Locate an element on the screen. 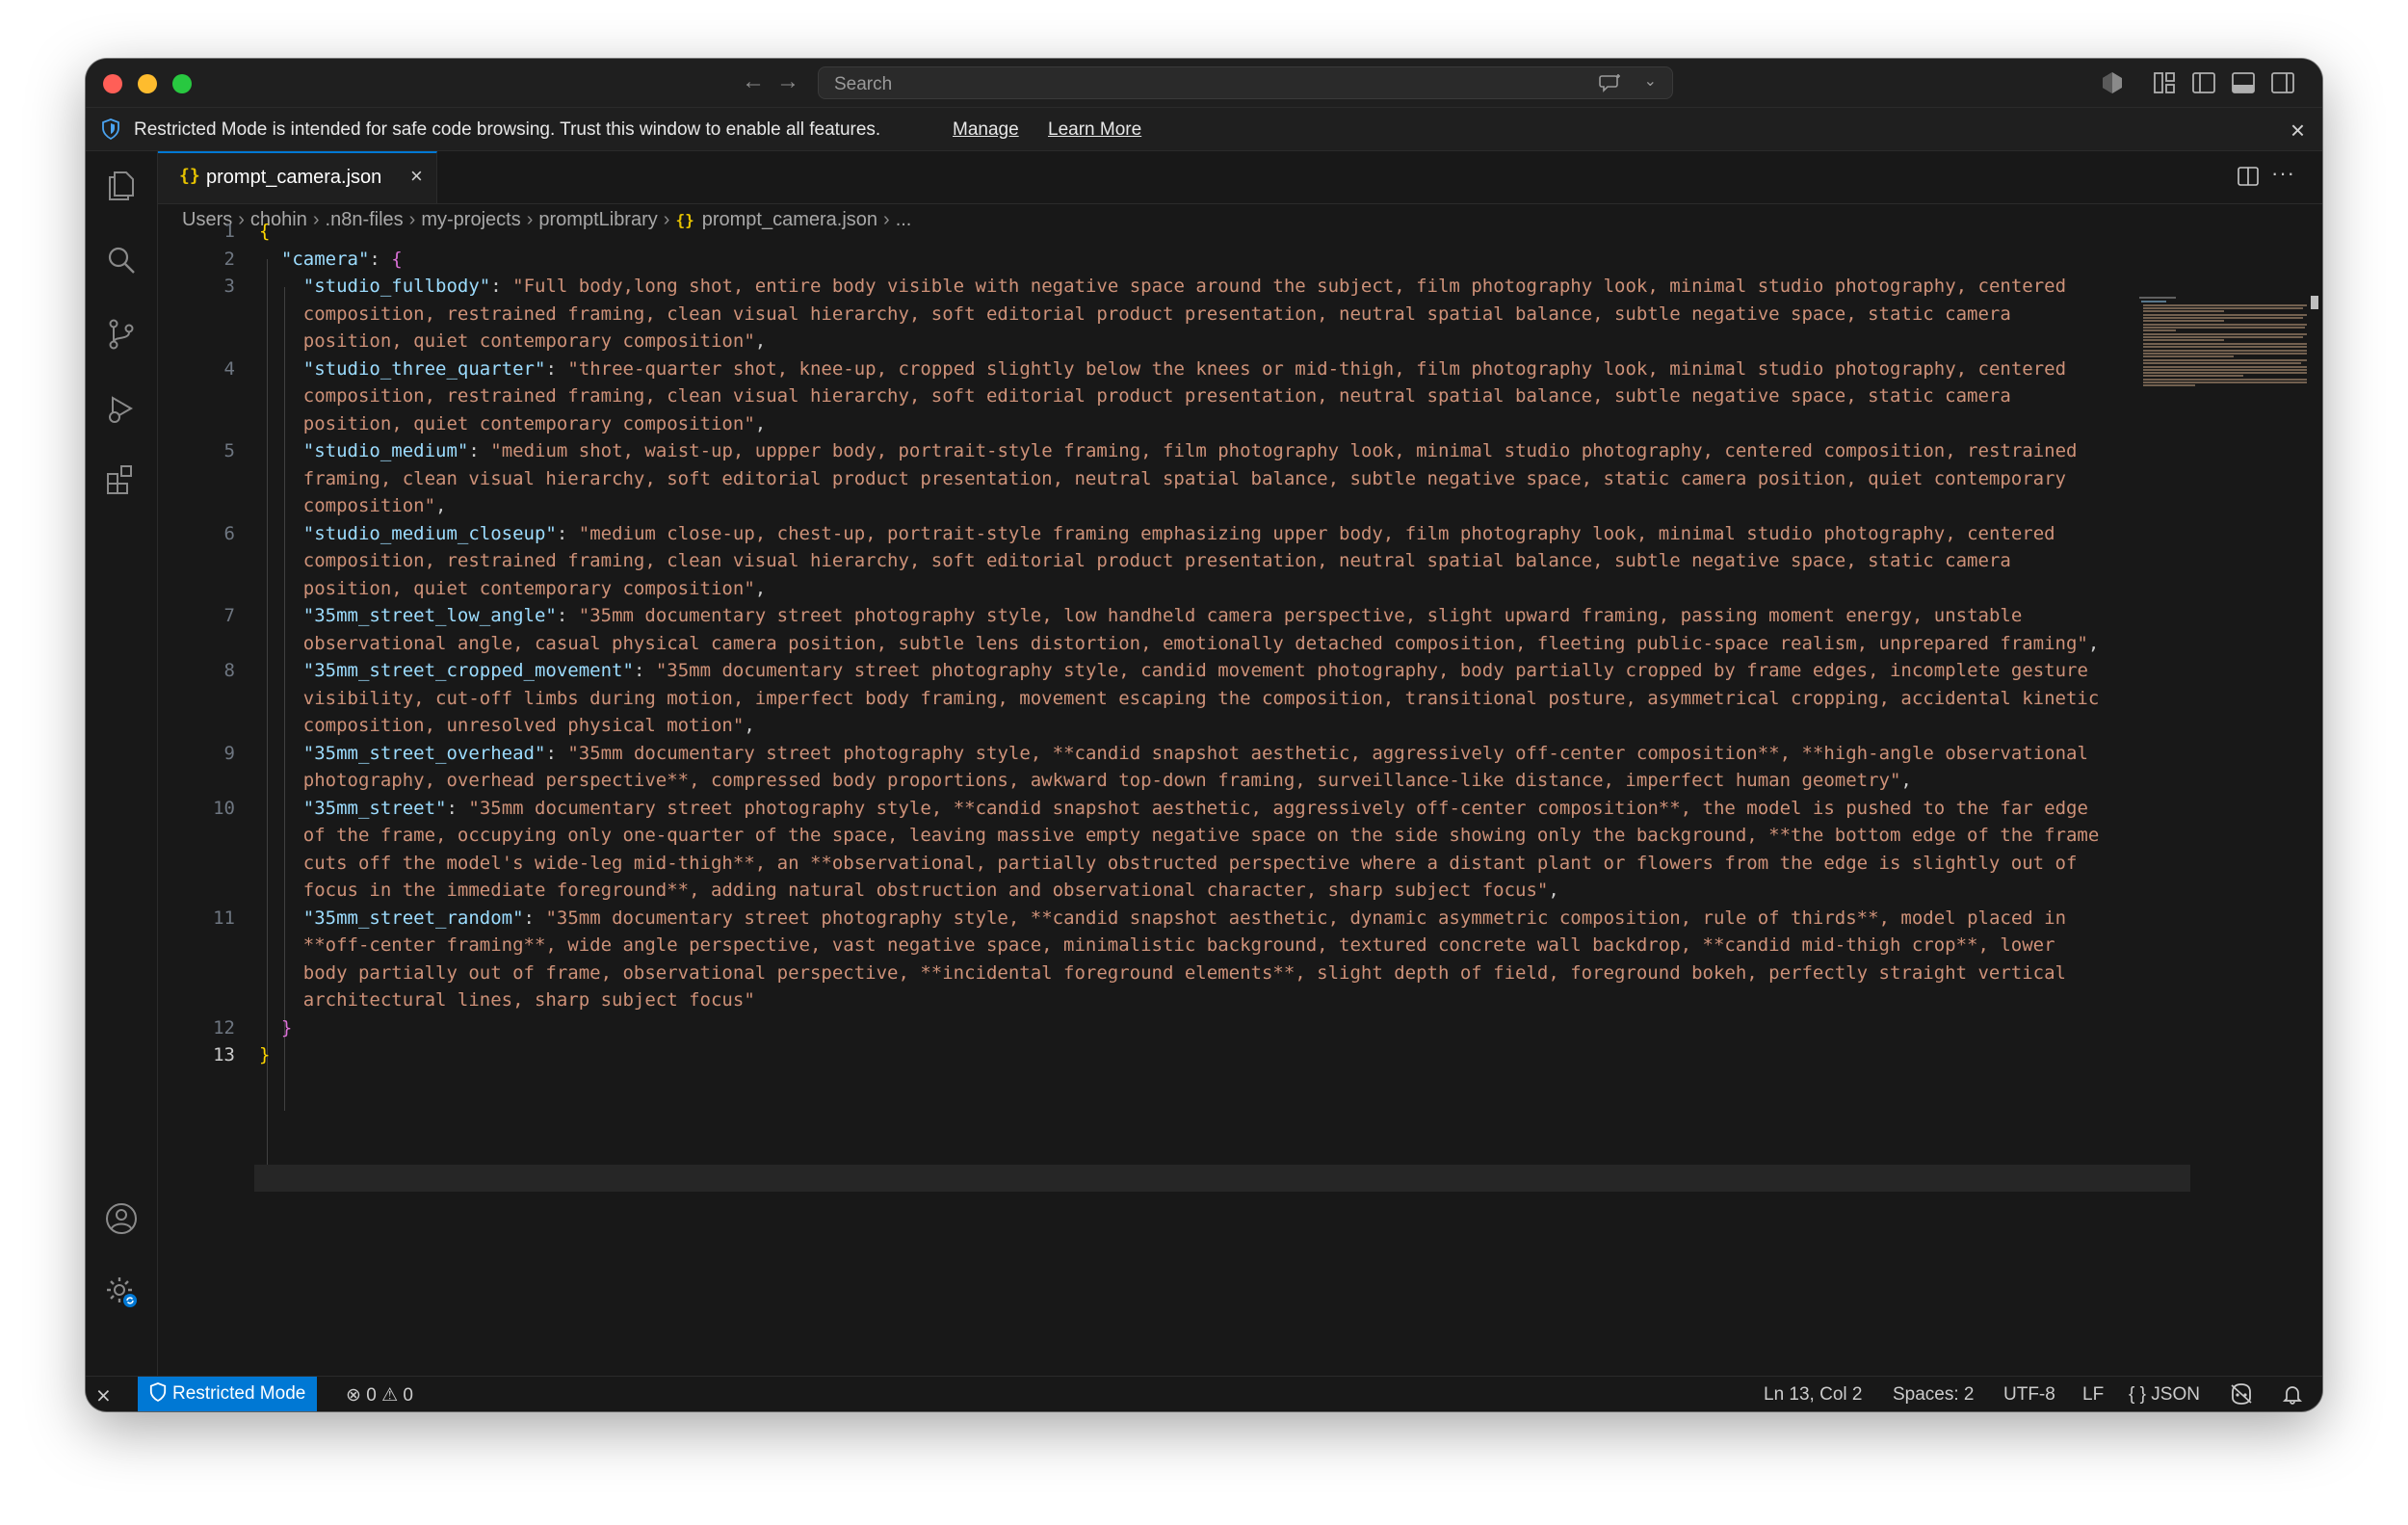 This screenshot has height=1525, width=2408. indentation: Spaces: 2 is located at coordinates (1934, 1395).